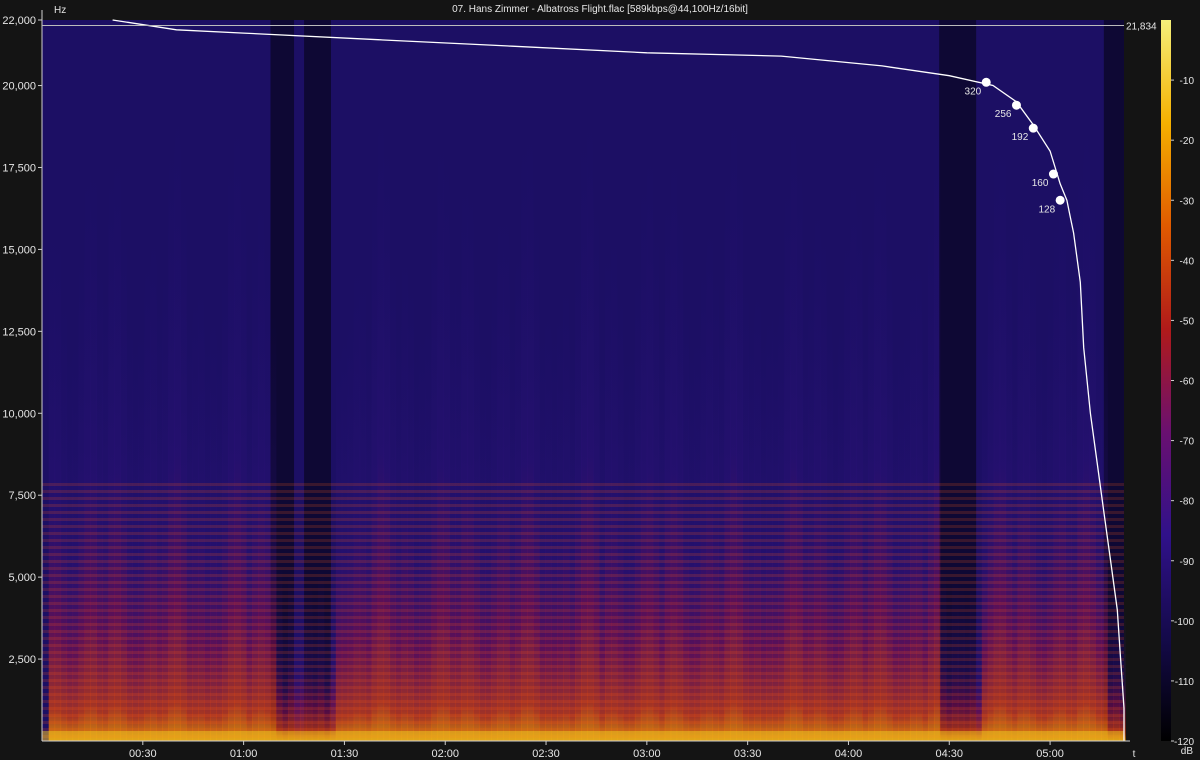 This screenshot has height=760, width=1200. Describe the element at coordinates (1046, 209) in the screenshot. I see `bitrate-marker-label: 128` at that location.